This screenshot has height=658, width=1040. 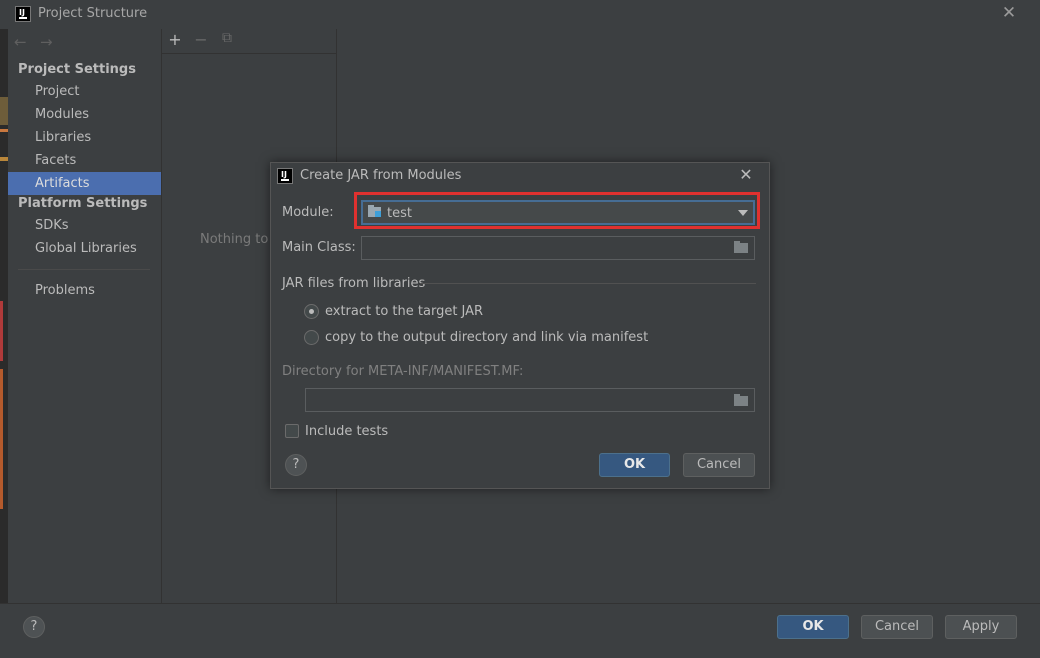 I want to click on main-class-label: Main Class:, so click(x=319, y=247).